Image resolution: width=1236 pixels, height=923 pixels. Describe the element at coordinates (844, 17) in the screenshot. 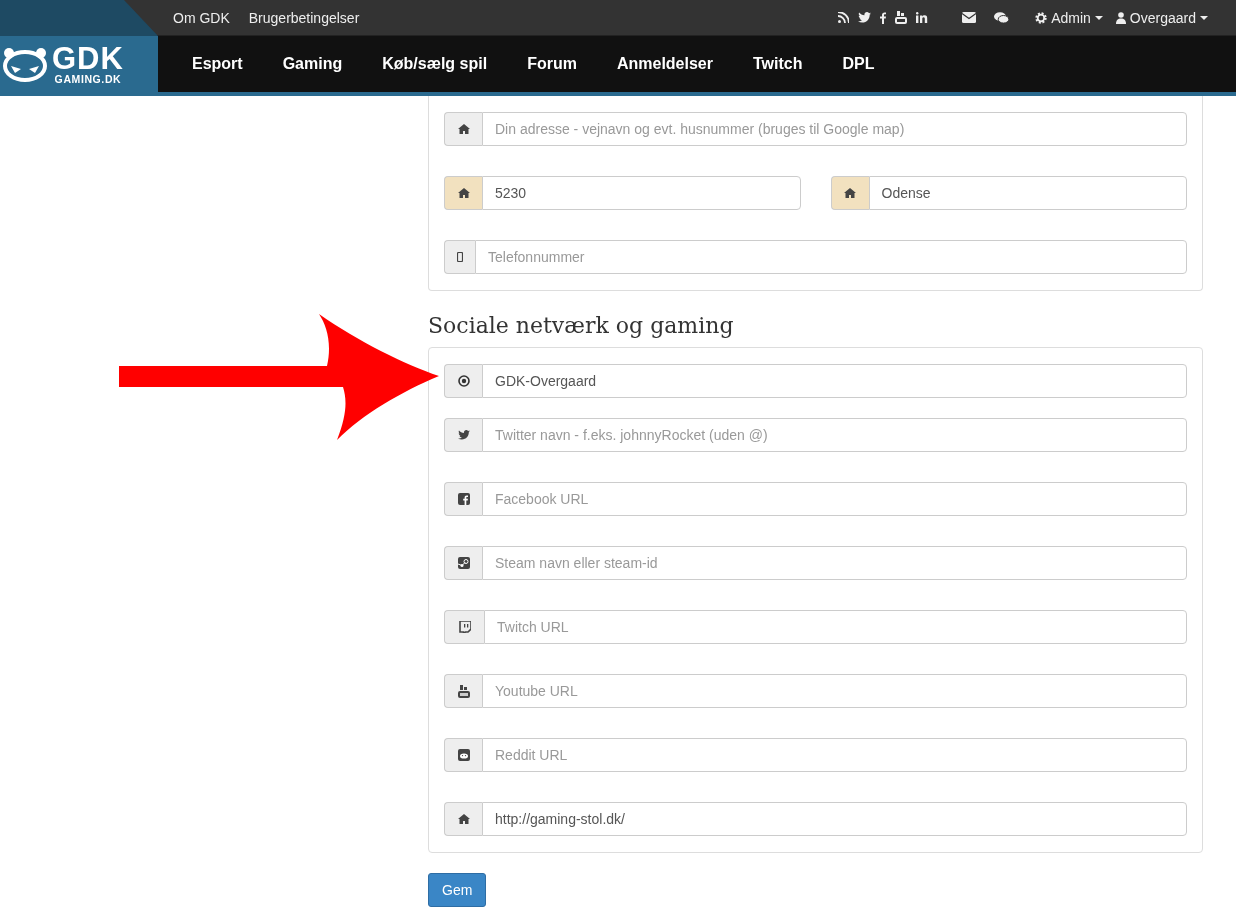

I see `rss-icon` at that location.